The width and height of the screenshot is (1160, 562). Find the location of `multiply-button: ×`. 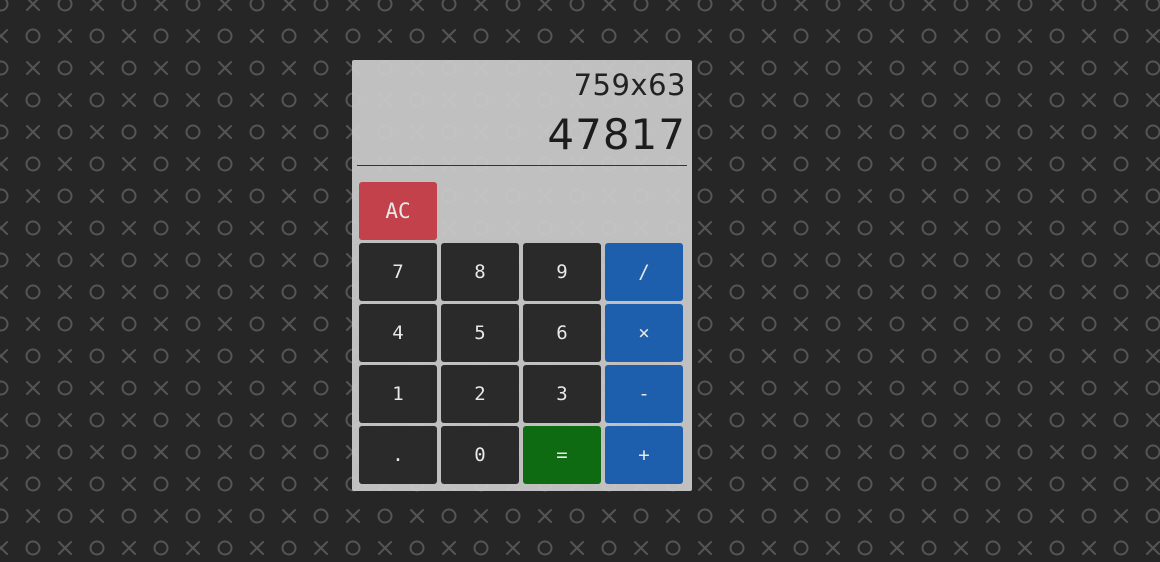

multiply-button: × is located at coordinates (644, 333).